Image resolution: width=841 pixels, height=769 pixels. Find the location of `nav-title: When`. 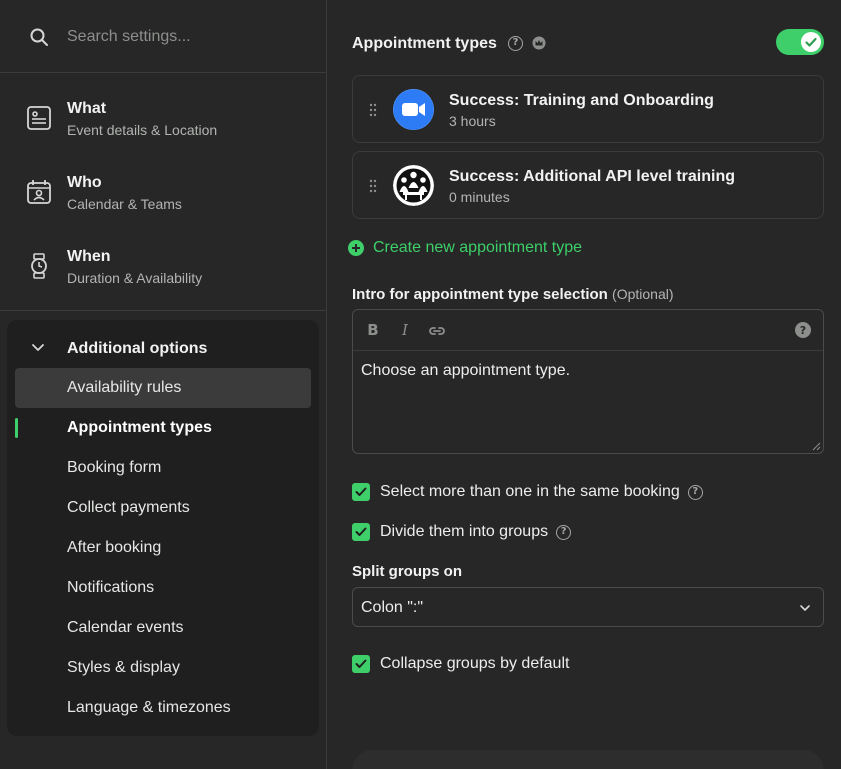

nav-title: When is located at coordinates (89, 256).